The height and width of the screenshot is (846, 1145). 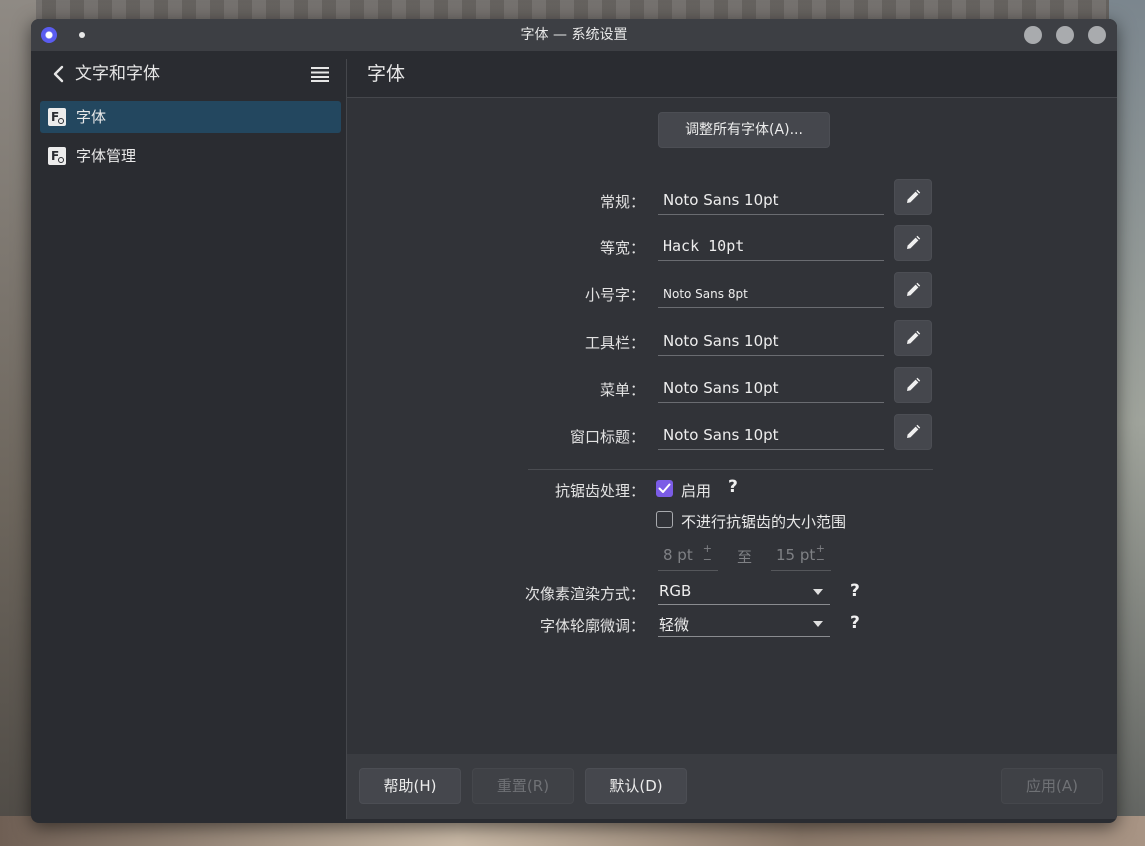 I want to click on hinting-select: 轻微, so click(x=744, y=624).